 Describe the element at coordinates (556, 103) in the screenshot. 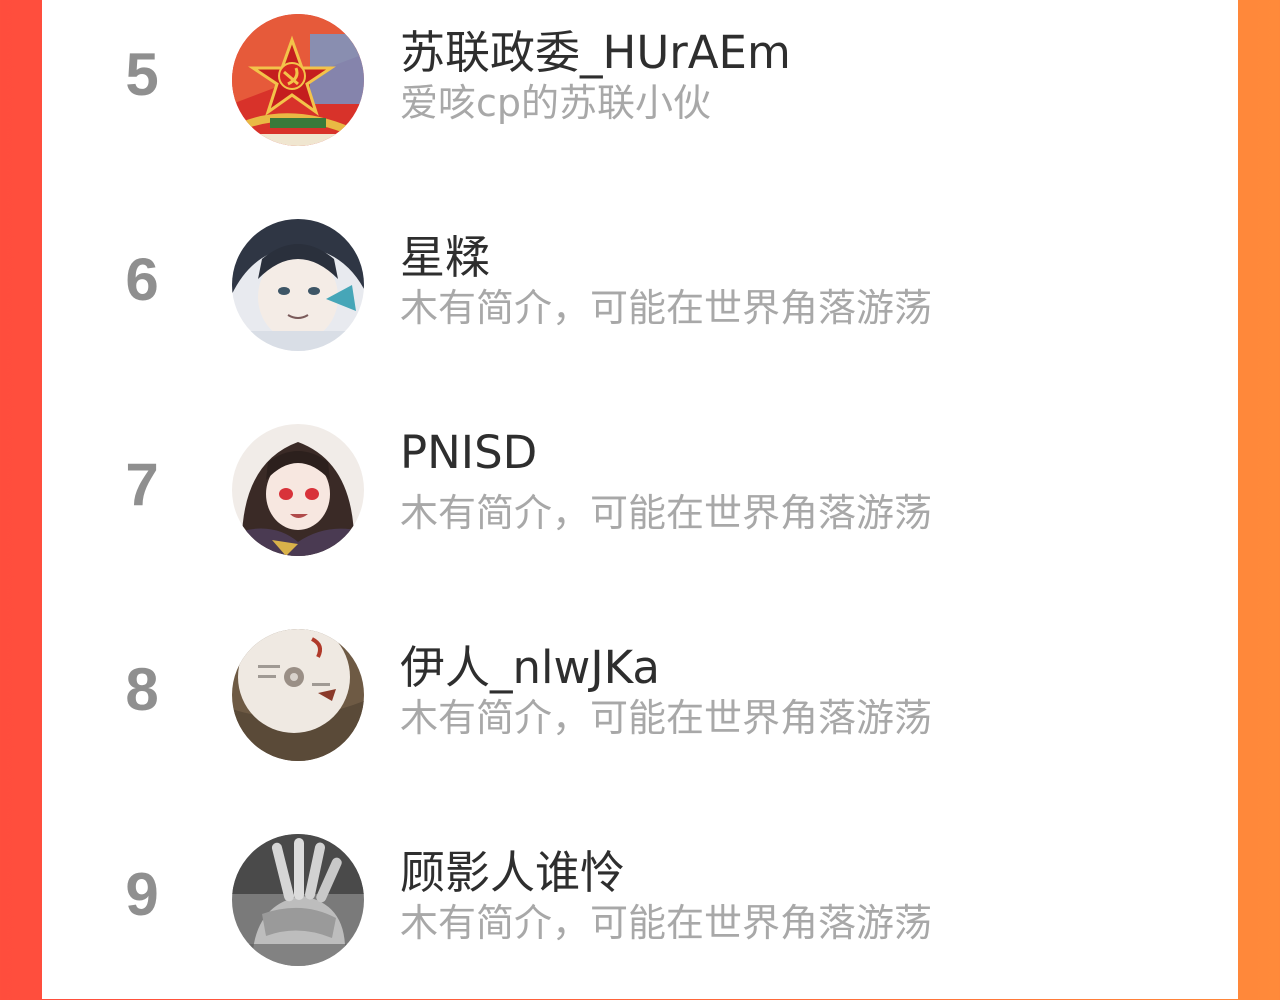

I see `user-bio: 爱咳cp的苏联小伙` at that location.